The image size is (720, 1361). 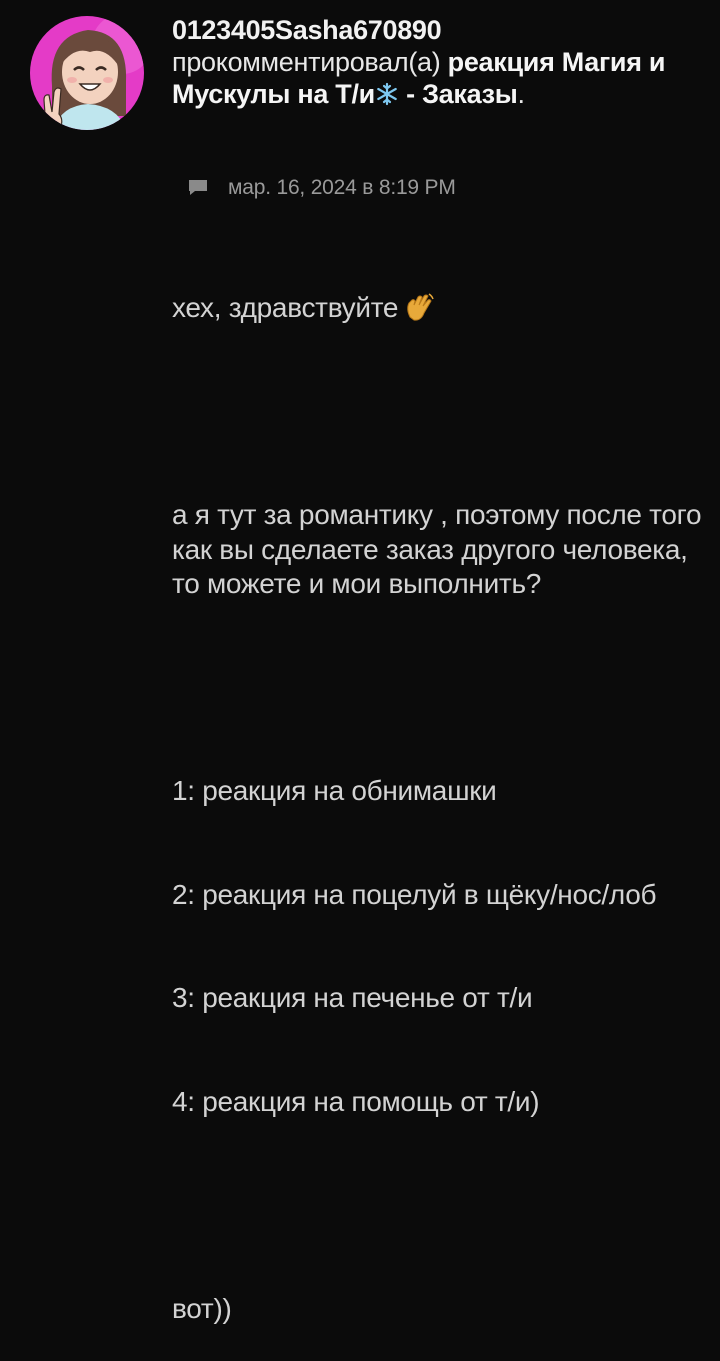 What do you see at coordinates (334, 790) in the screenshot?
I see `list-item: 1: реакция на обнимашки` at bounding box center [334, 790].